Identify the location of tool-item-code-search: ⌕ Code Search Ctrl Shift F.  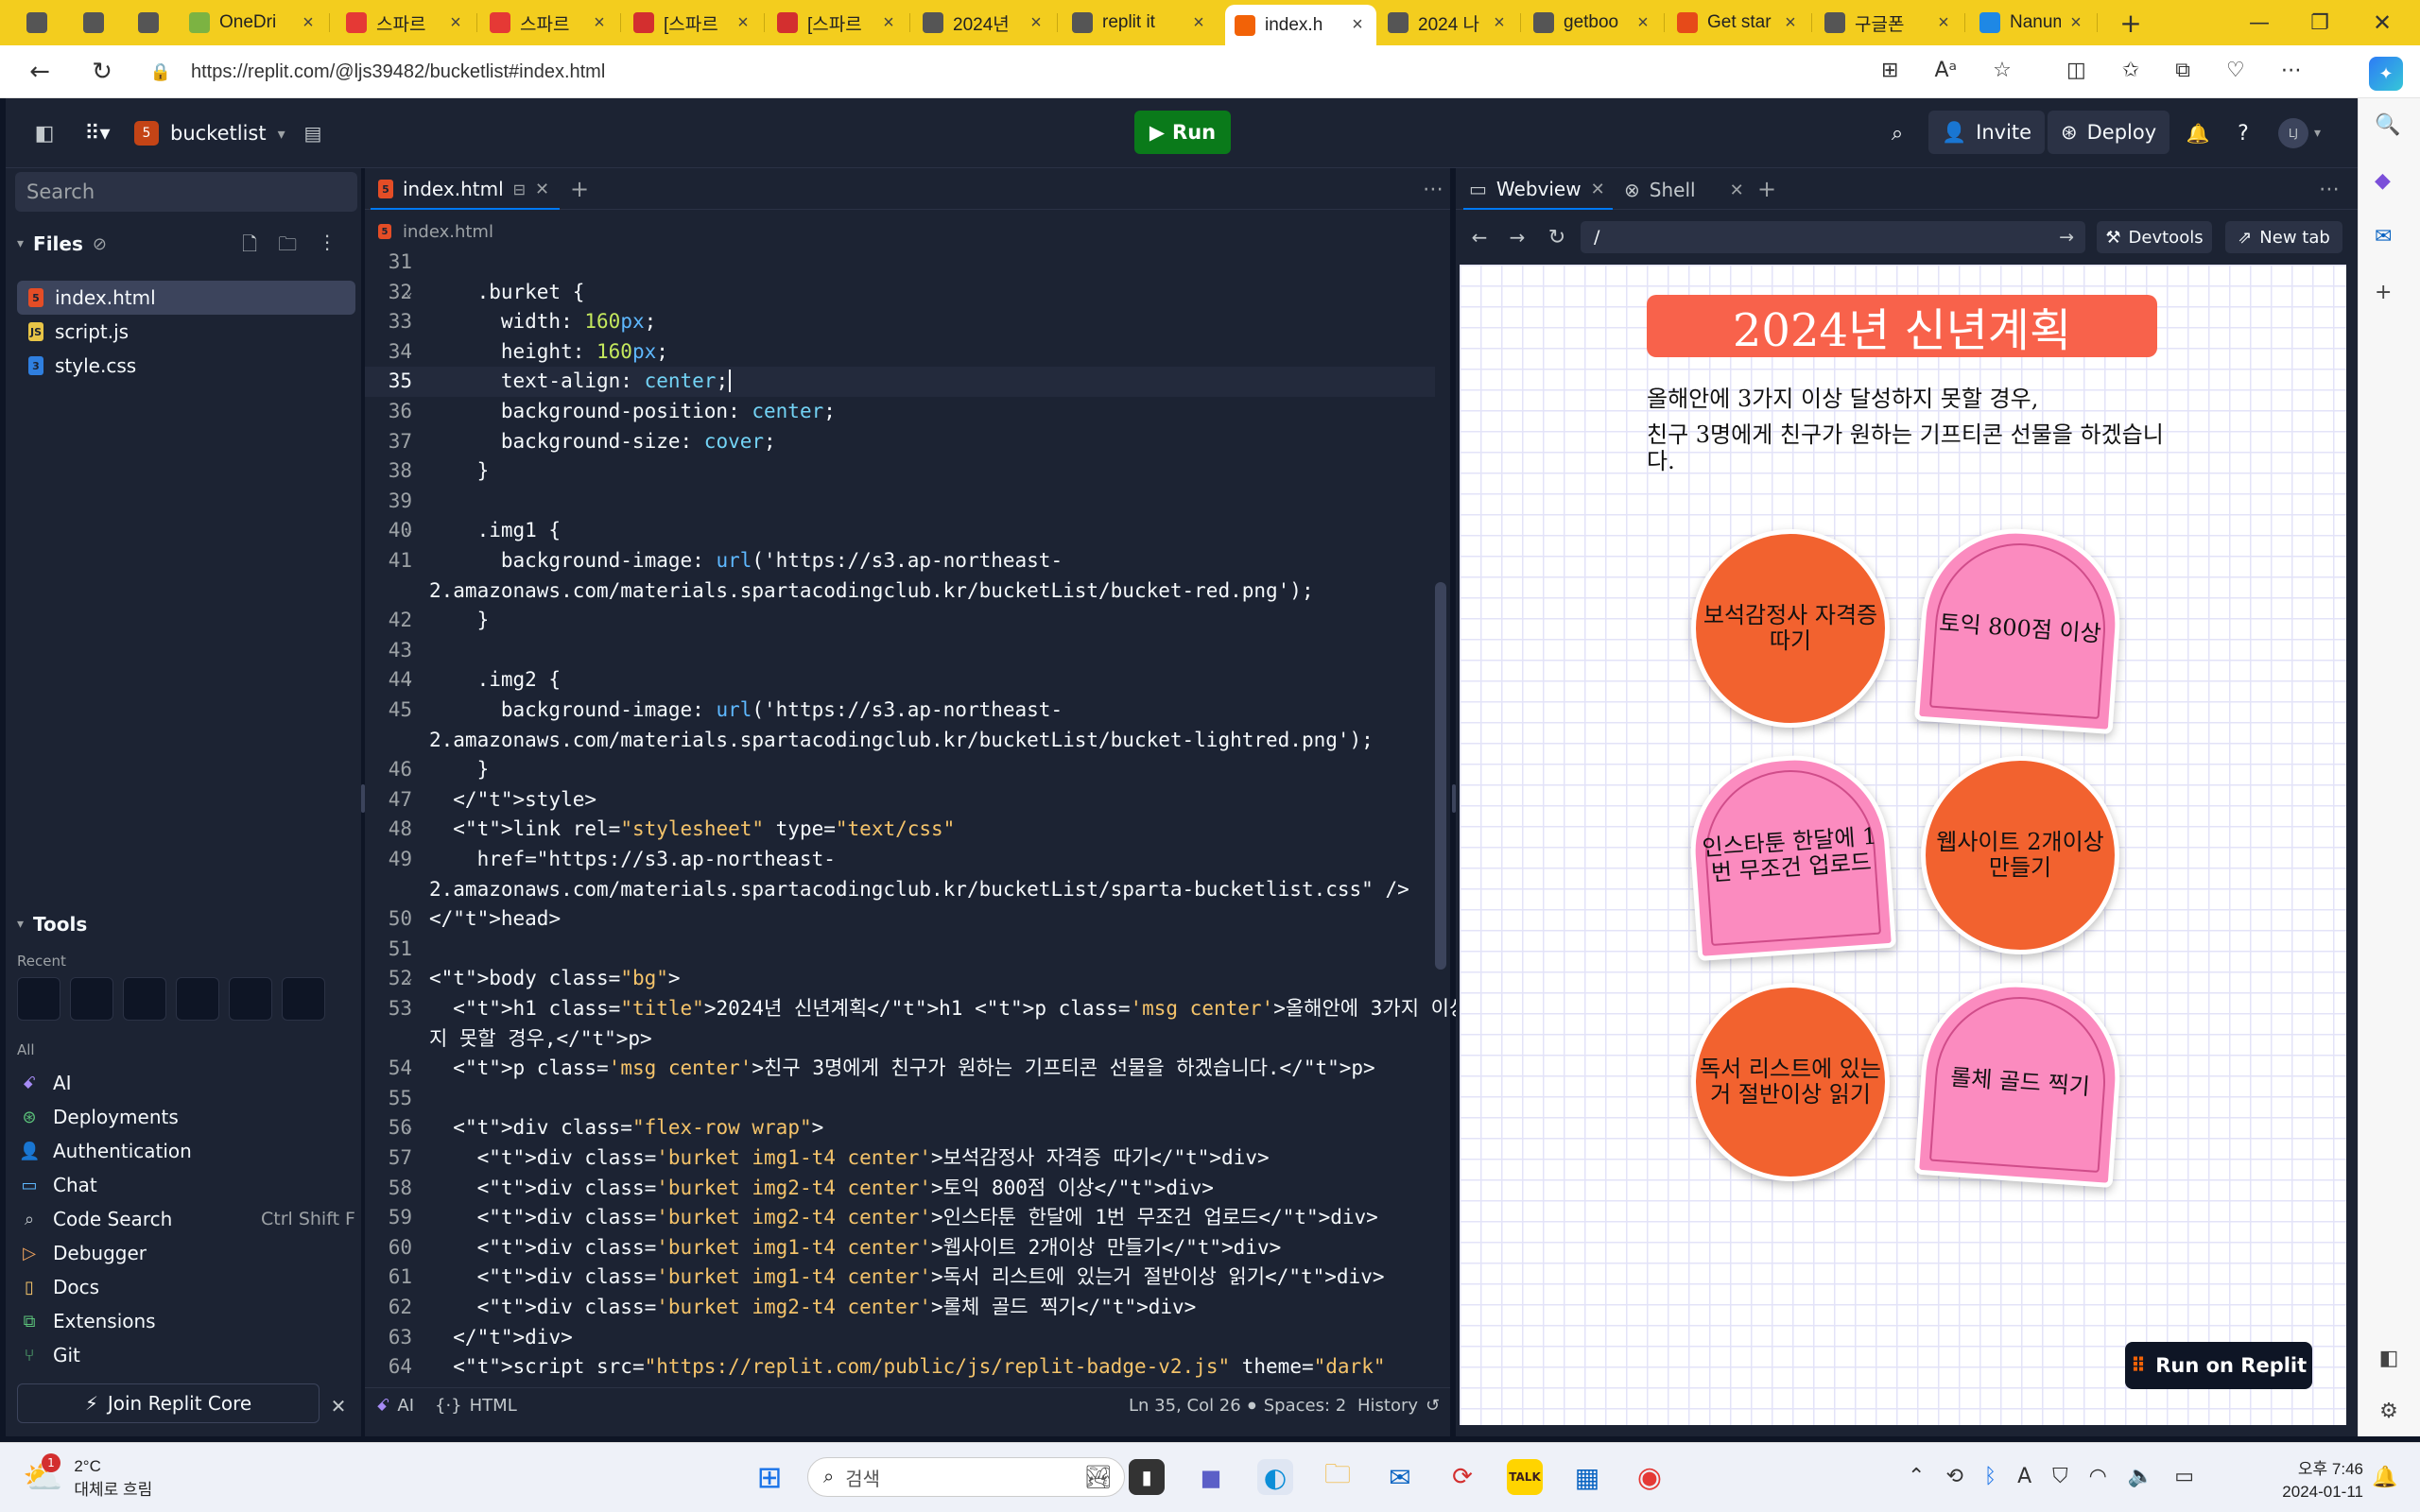
(187, 1219).